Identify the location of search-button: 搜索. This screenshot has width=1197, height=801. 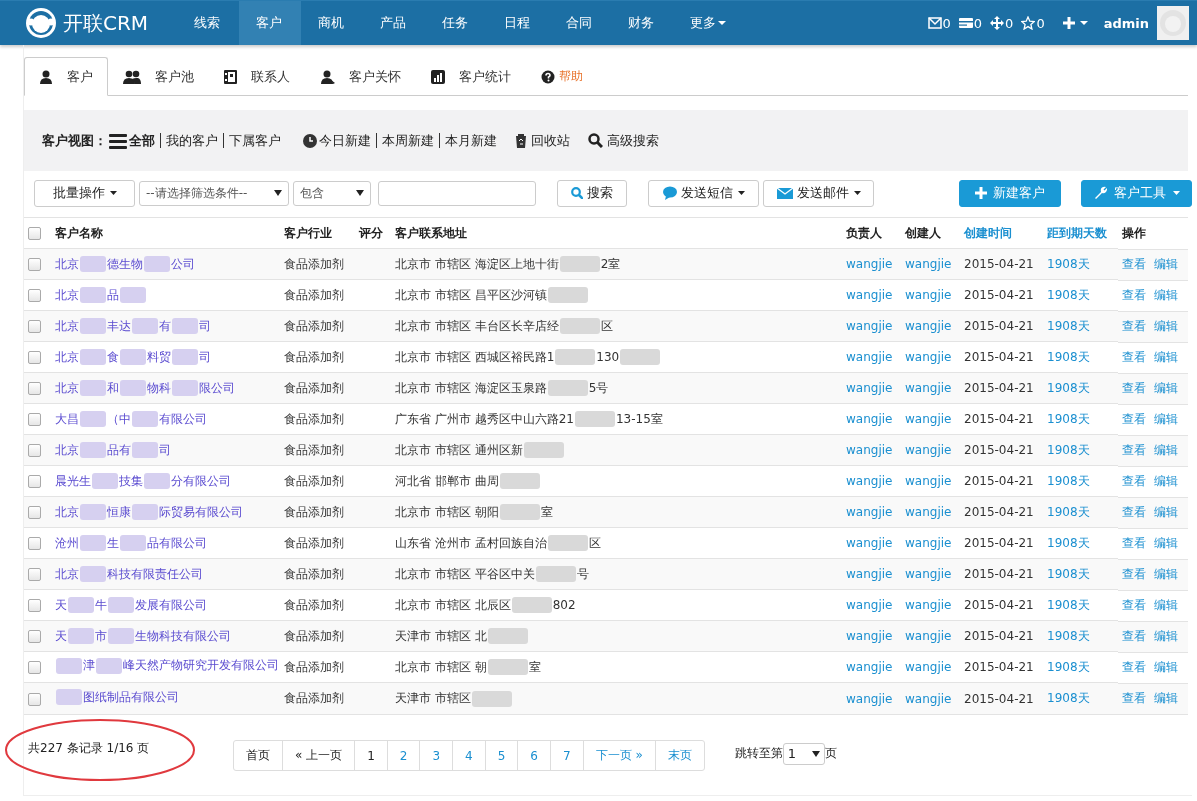
(592, 193).